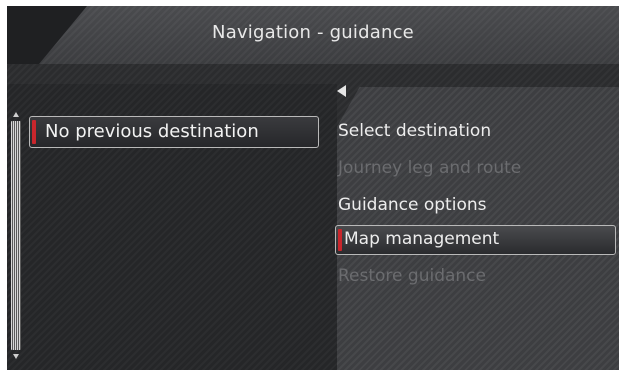 Image resolution: width=629 pixels, height=378 pixels. I want to click on menu-item-label: Guidance options, so click(412, 205).